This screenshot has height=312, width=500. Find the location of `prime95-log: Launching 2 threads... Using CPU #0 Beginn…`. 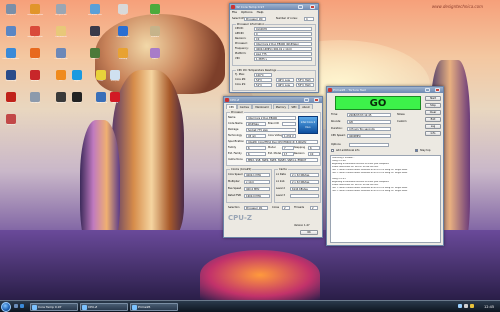

prime95-log: Launching 2 threads... Using CPU #0 Beginn… is located at coordinates (385, 199).